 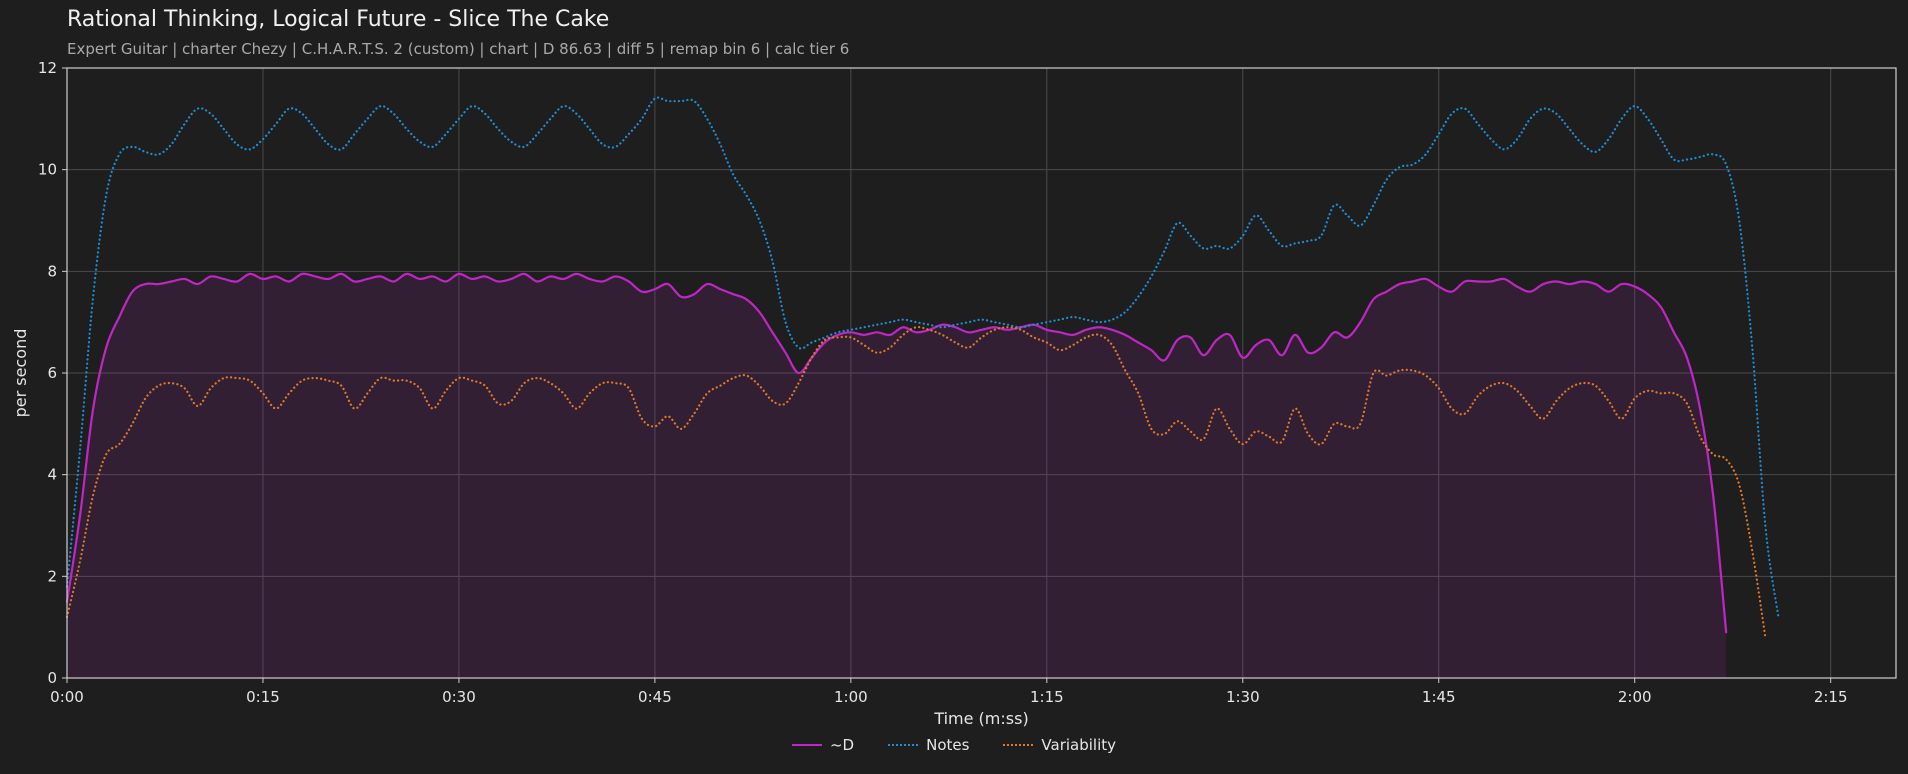 What do you see at coordinates (903, 745) in the screenshot?
I see `legend-swatch-notes` at bounding box center [903, 745].